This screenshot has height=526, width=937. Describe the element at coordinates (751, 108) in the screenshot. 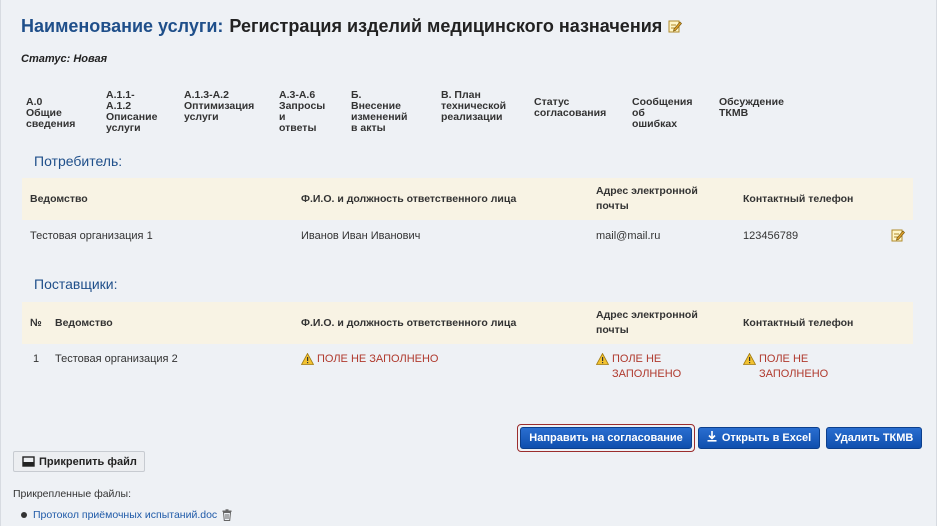

I see `tab-tkmv-discussion: Обсуждение ТКМВ` at that location.